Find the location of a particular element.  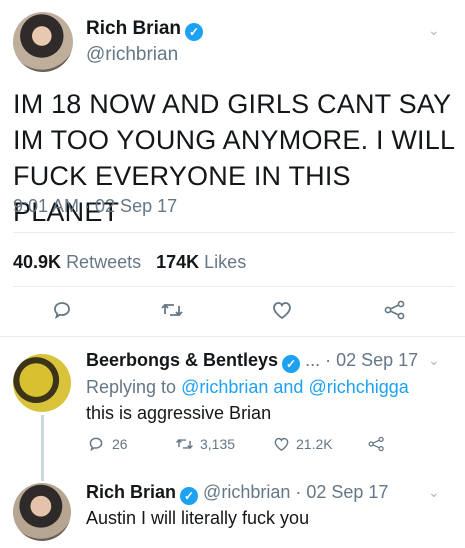

mention-link: @richbrian is located at coordinates (224, 387).